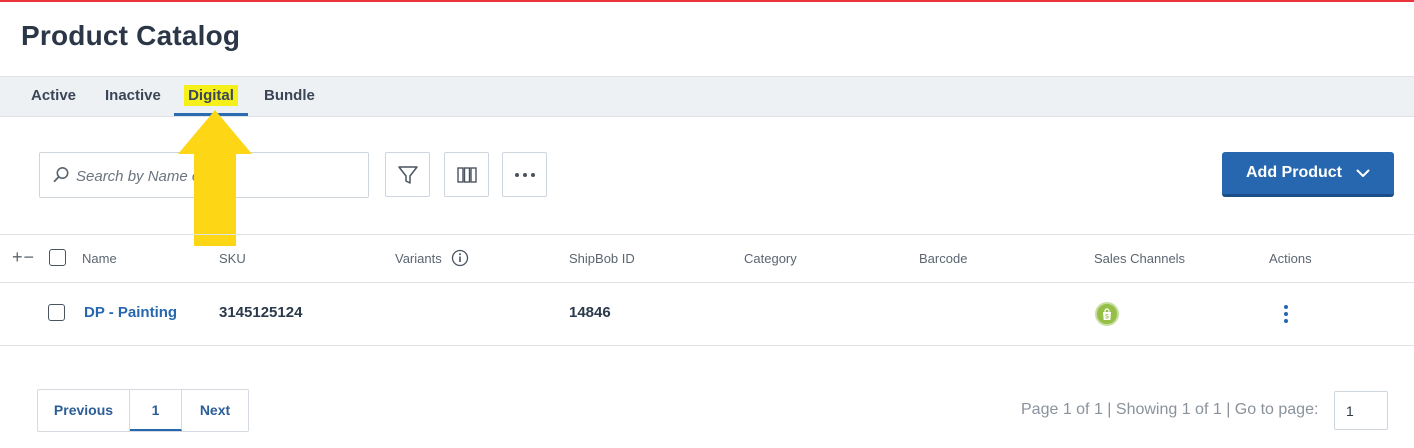 The width and height of the screenshot is (1414, 448). I want to click on shopify-bag-icon: S, so click(1107, 314).